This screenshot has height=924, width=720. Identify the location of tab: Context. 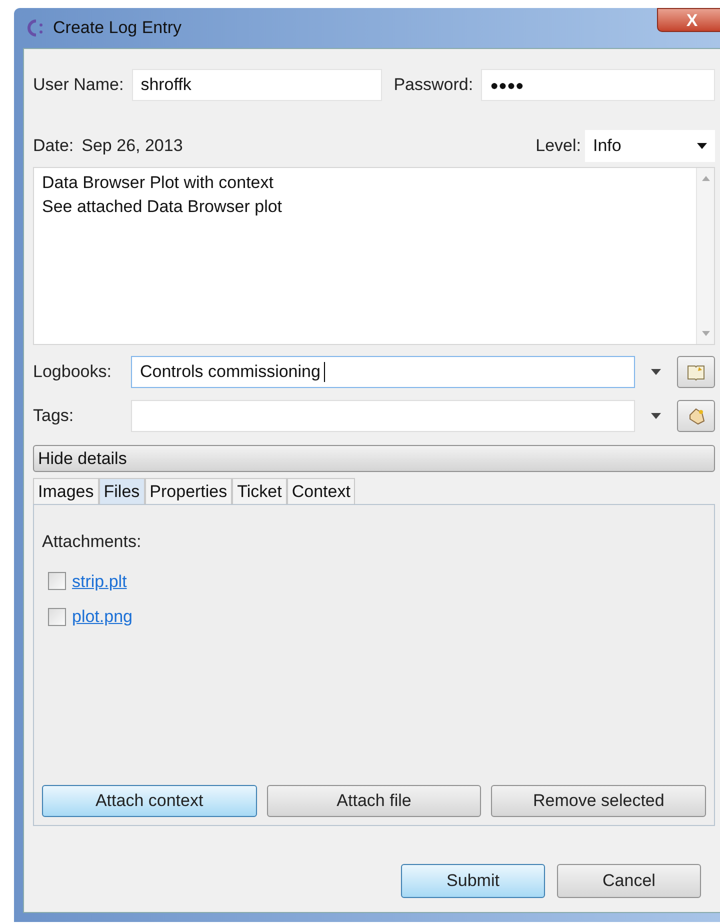
(321, 491).